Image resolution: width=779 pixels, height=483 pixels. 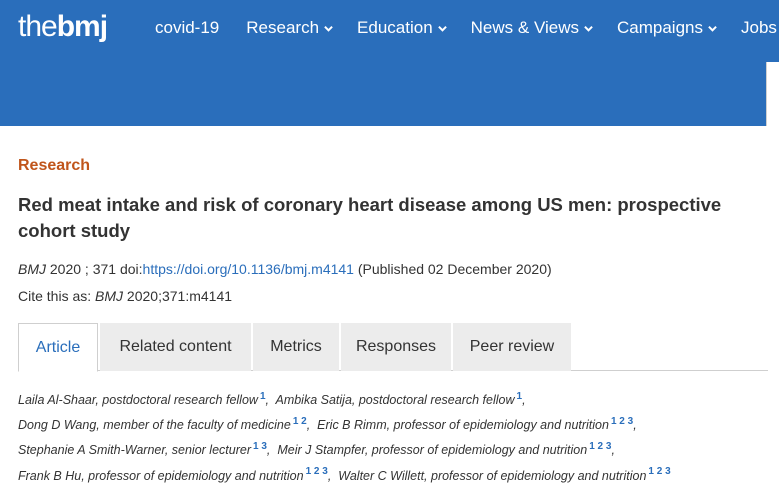 What do you see at coordinates (32, 269) in the screenshot?
I see `journal-name: BMJ` at bounding box center [32, 269].